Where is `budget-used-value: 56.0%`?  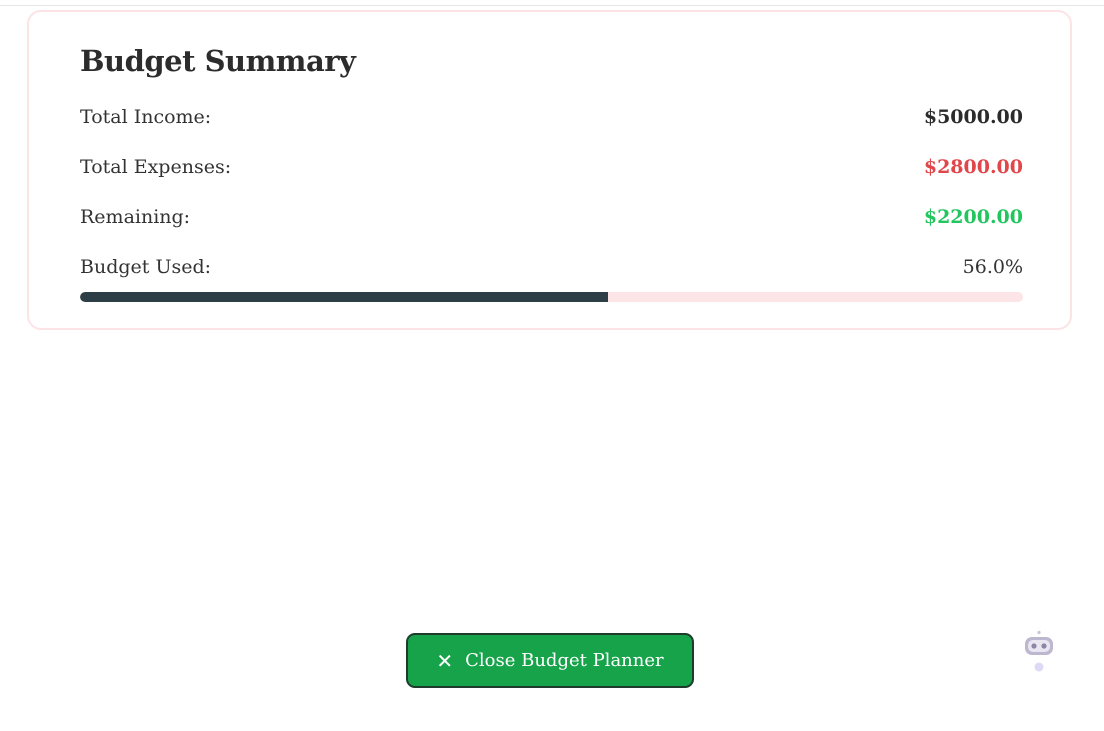
budget-used-value: 56.0% is located at coordinates (992, 267).